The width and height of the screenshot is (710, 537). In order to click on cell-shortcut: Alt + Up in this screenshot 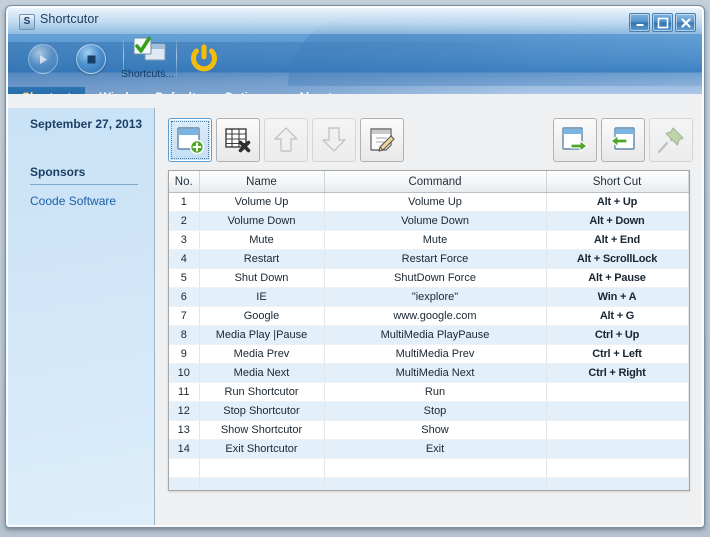, I will do `click(617, 202)`.